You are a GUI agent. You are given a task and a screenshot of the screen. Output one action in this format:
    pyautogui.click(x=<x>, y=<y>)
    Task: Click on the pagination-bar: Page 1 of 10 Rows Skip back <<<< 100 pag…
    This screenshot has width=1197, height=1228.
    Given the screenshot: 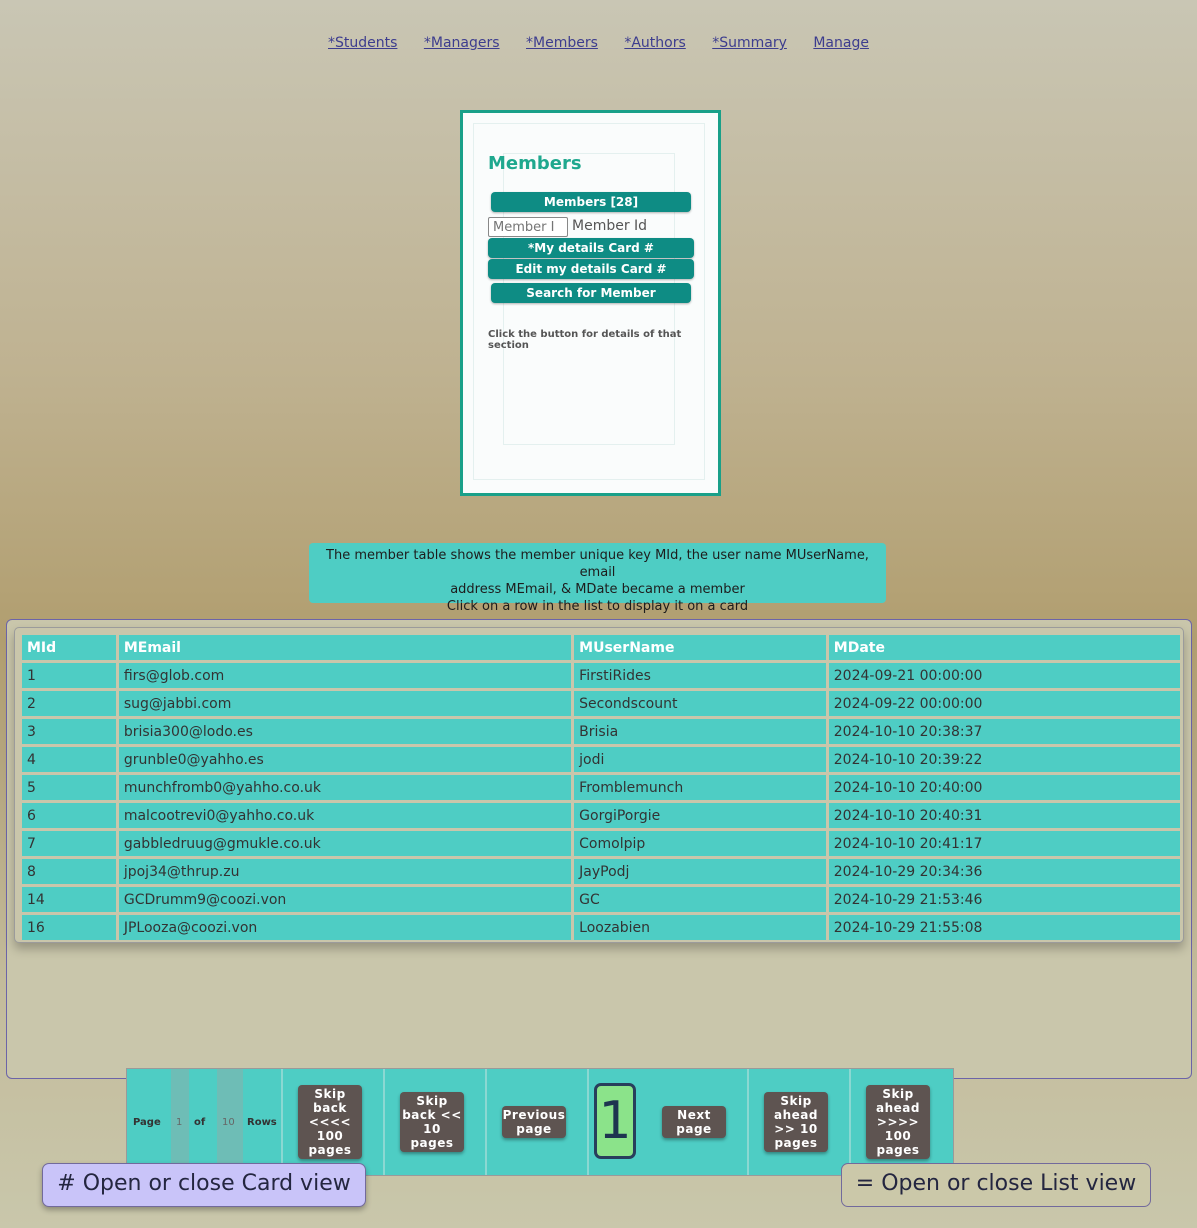 What is the action you would take?
    pyautogui.click(x=540, y=1122)
    